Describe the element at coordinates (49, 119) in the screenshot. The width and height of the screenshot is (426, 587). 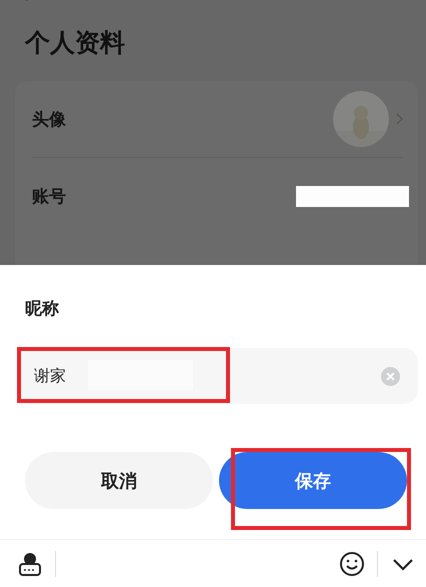
I see `row-label: 头像` at that location.